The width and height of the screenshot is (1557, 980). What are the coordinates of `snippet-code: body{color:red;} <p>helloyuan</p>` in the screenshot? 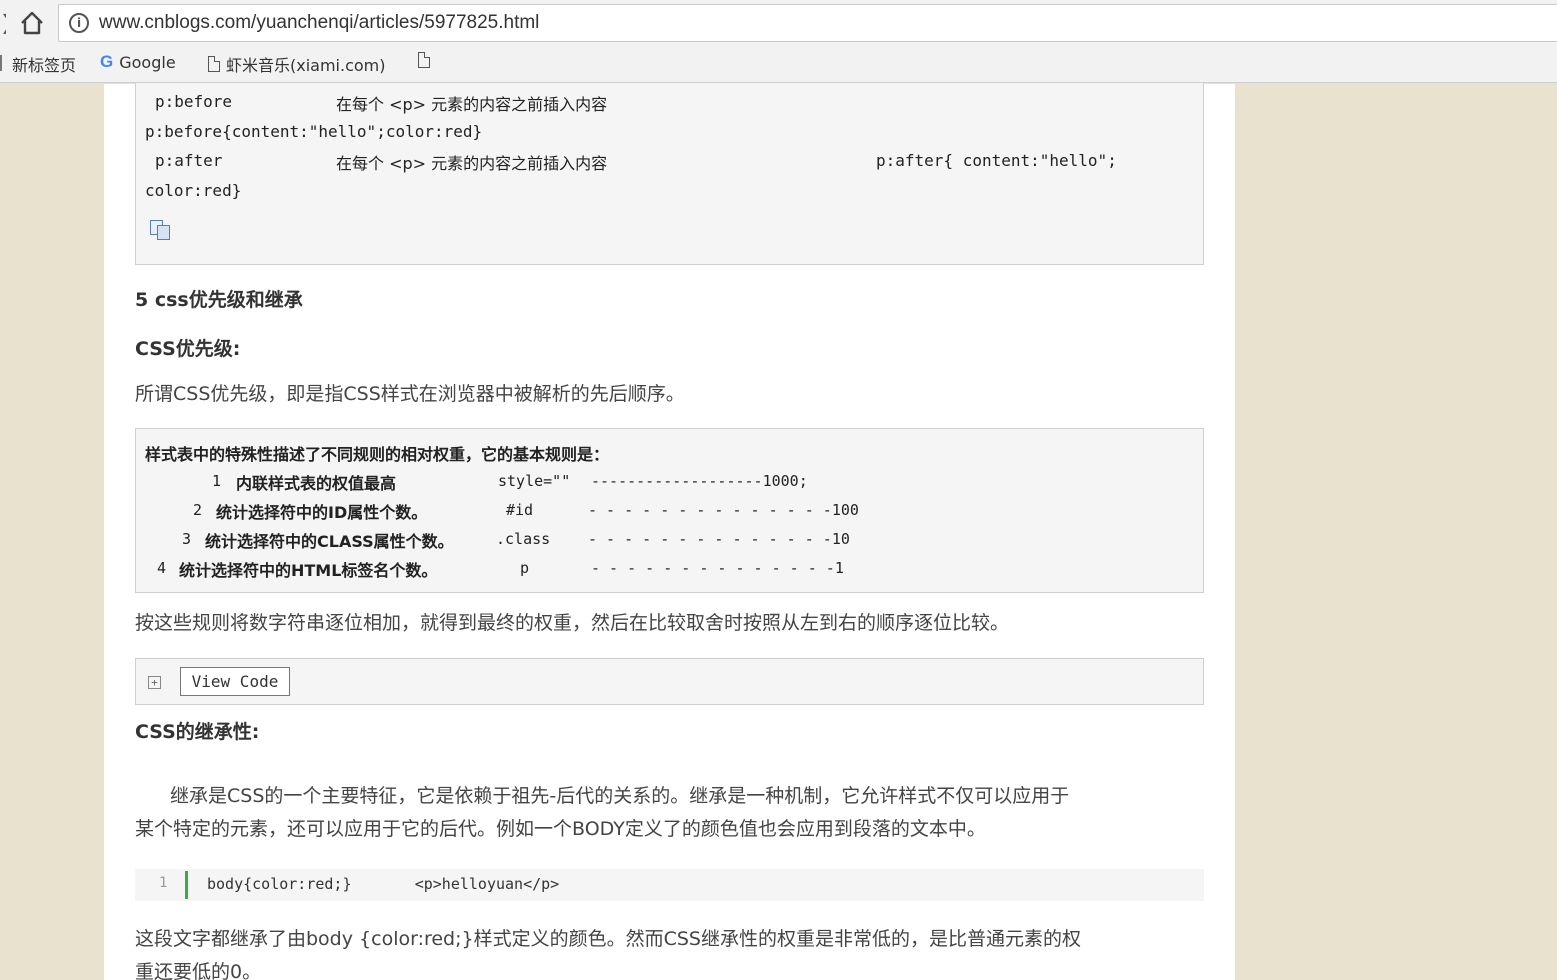 It's located at (383, 884).